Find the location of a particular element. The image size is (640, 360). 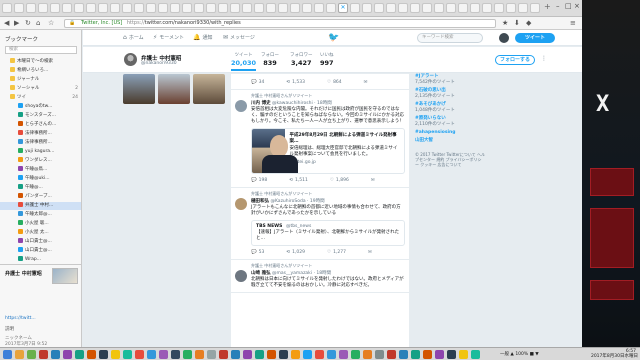

tweet: 💬 34 ⟲ 1,533 ♡ 864 ✉ is located at coordinates (320, 82).